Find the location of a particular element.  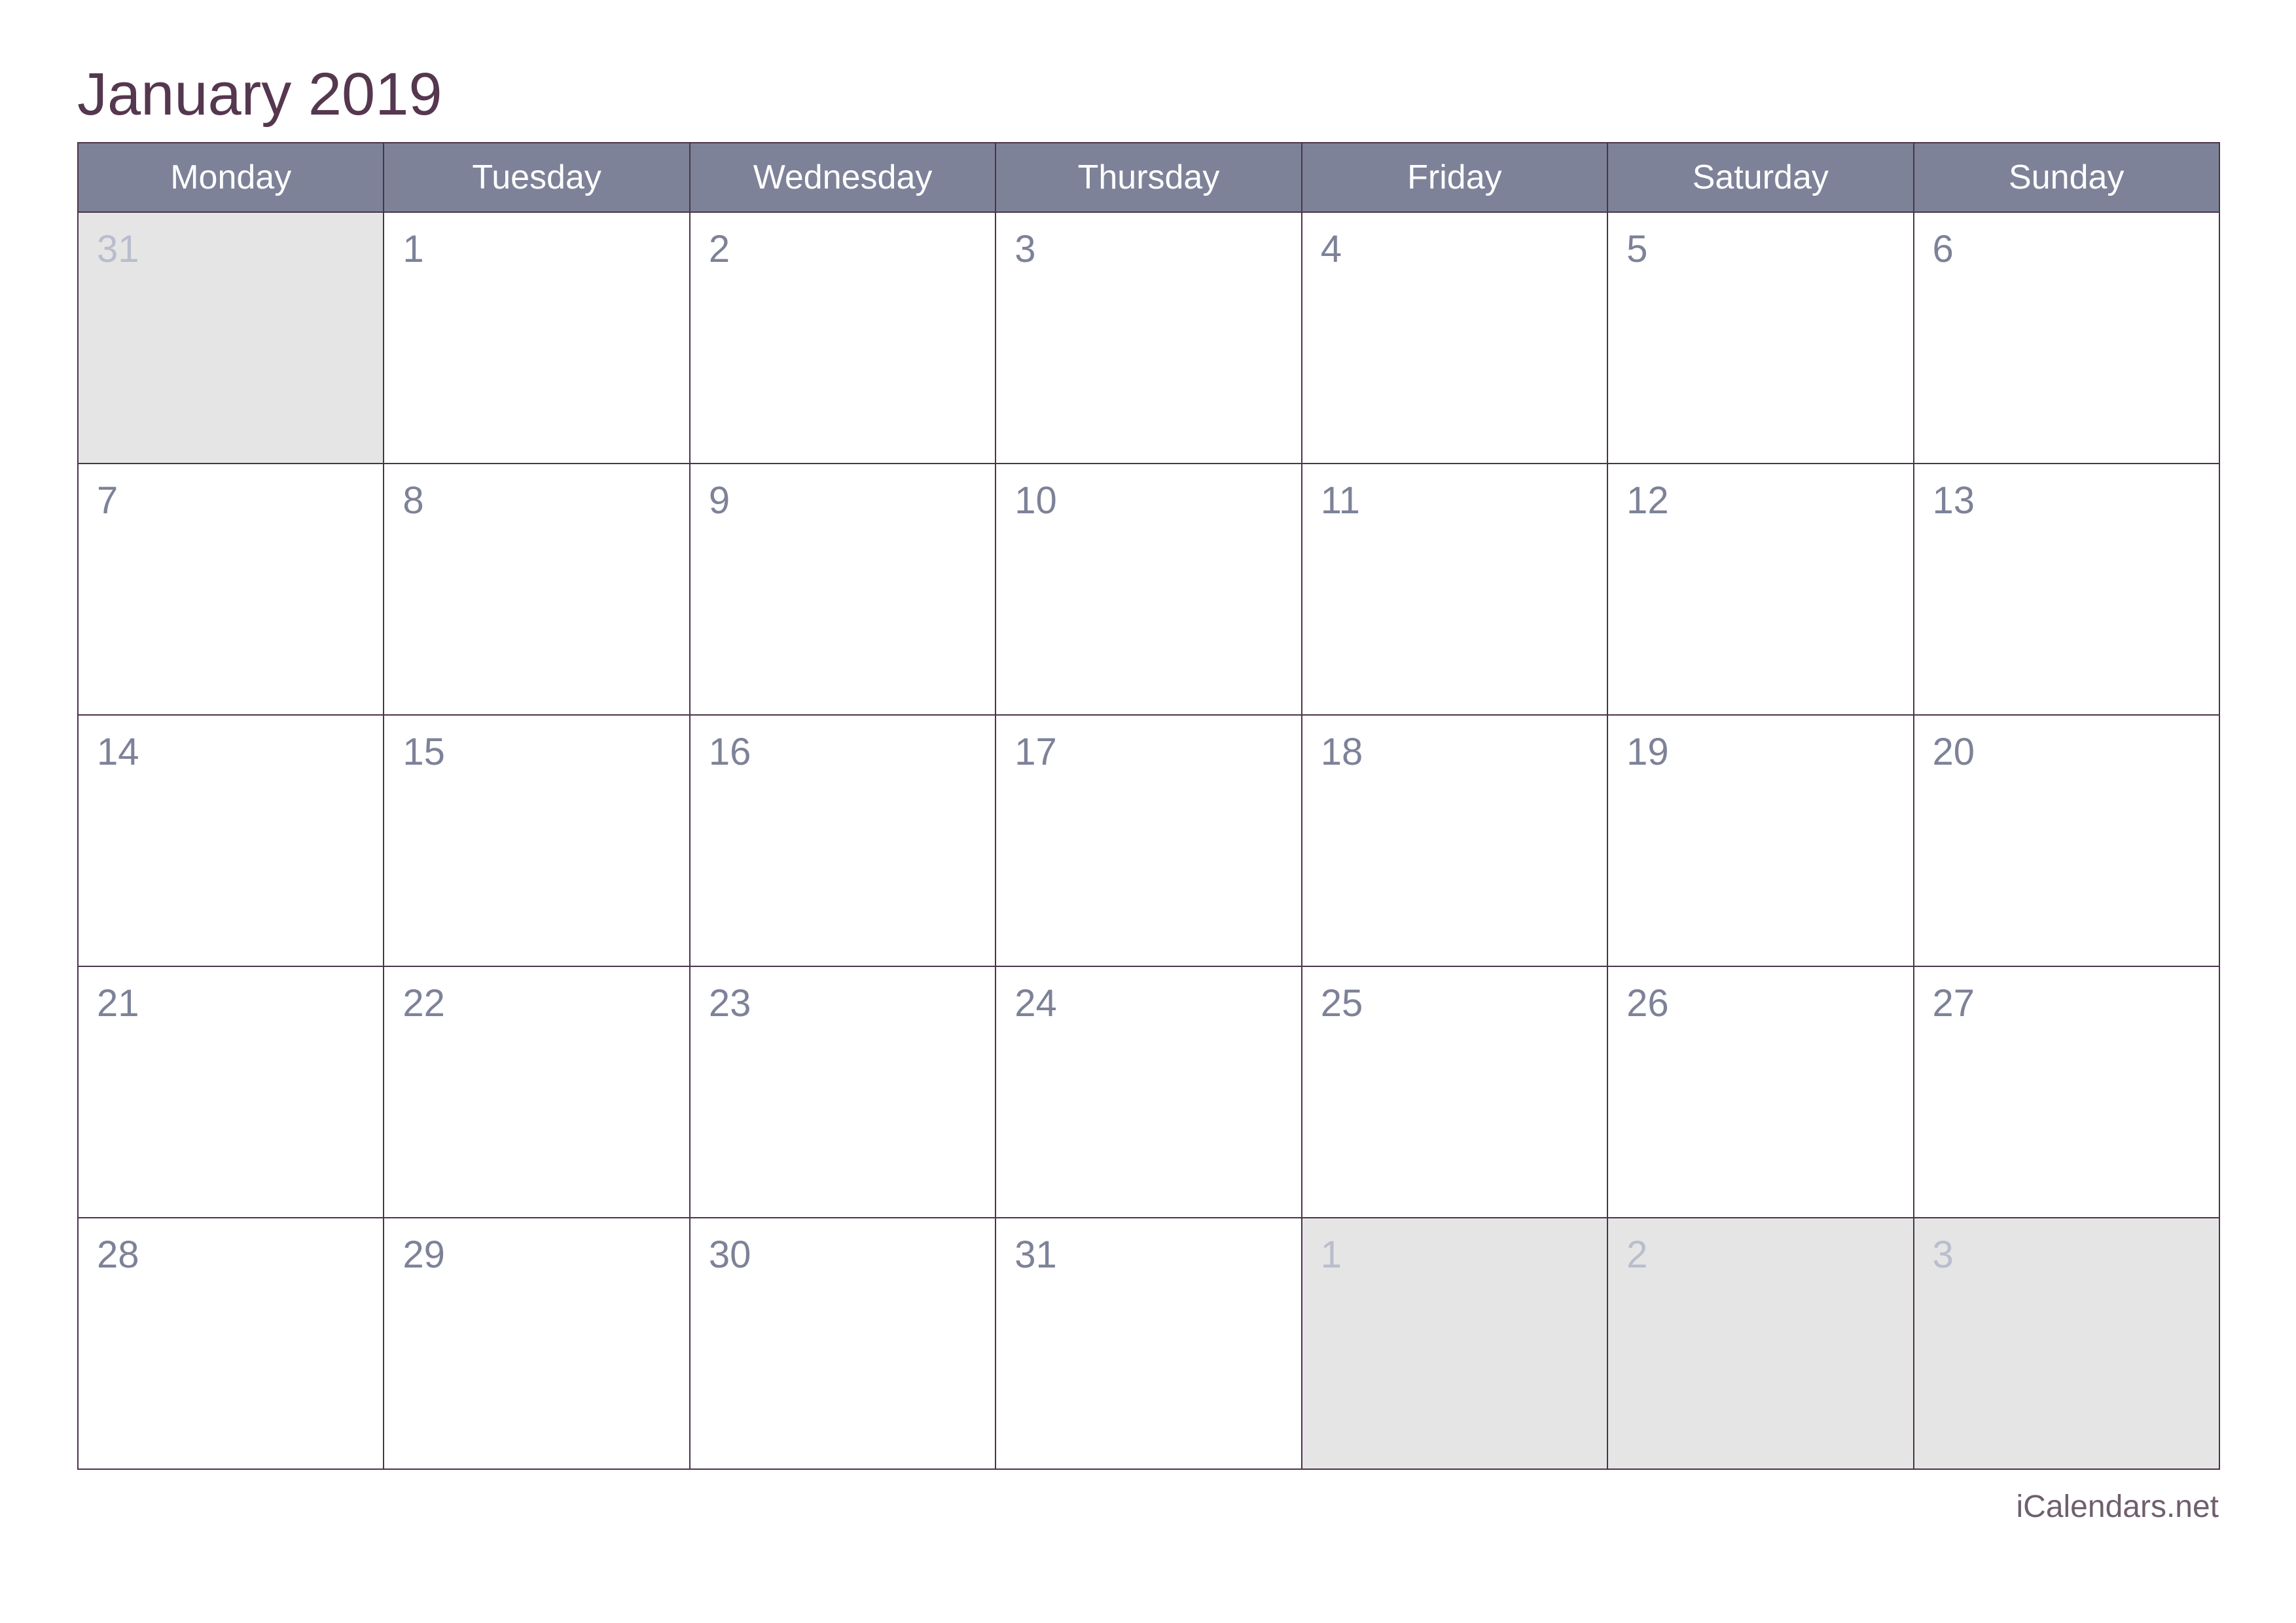

weekday-header-saturday: Saturday is located at coordinates (1760, 177).